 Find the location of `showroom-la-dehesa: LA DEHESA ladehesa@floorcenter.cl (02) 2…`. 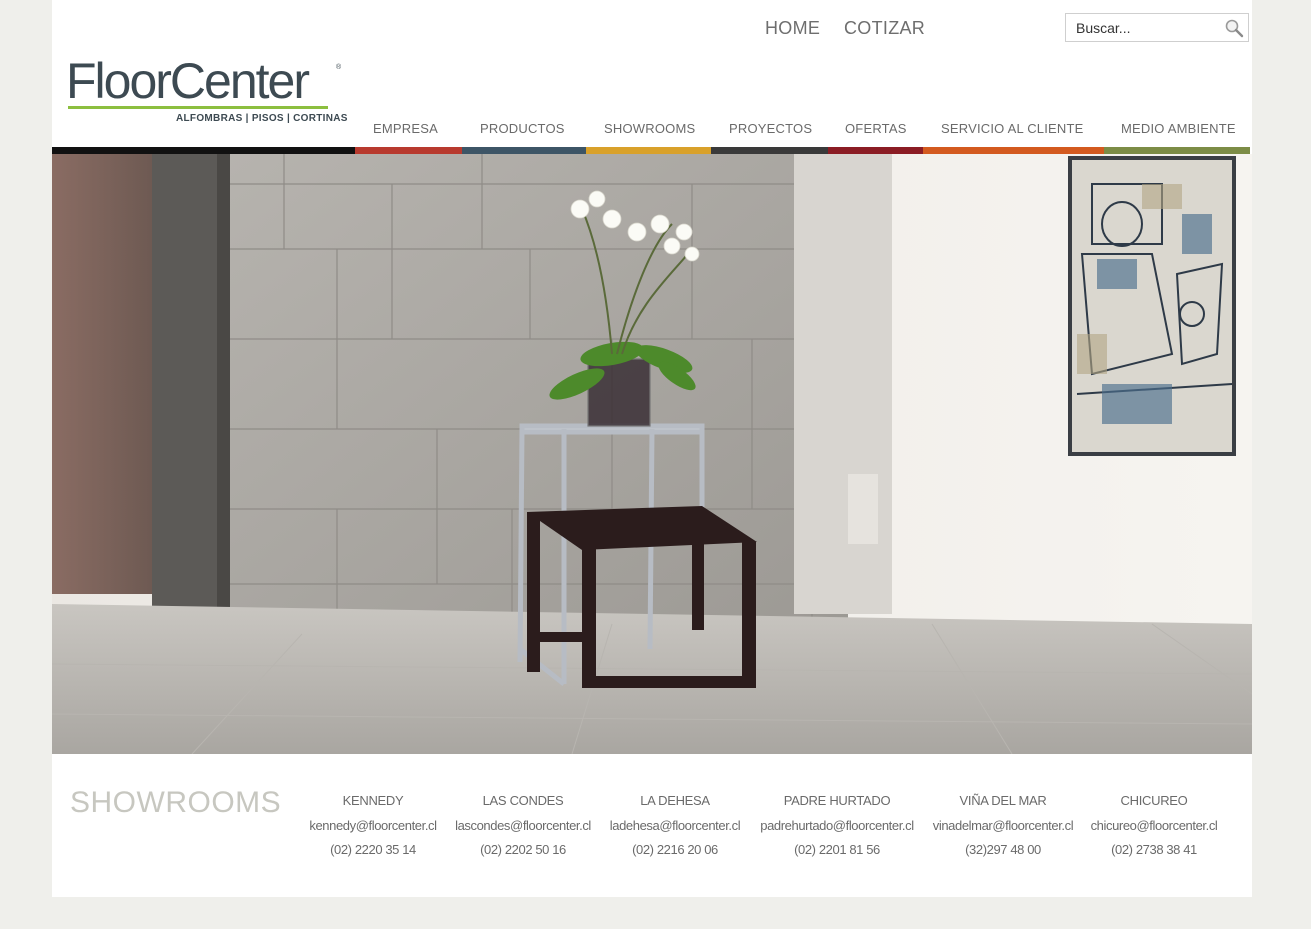

showroom-la-dehesa: LA DEHESA ladehesa@floorcenter.cl (02) 2… is located at coordinates (675, 826).